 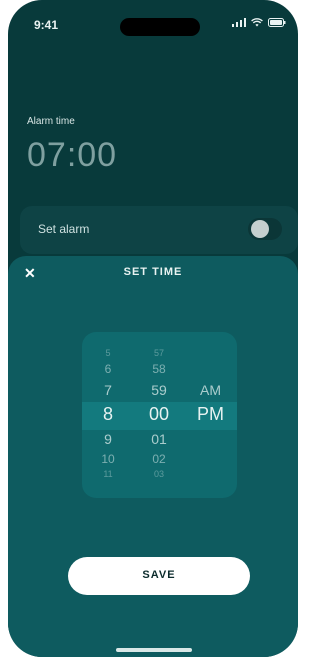 I want to click on save-button: SAVE, so click(x=159, y=576).